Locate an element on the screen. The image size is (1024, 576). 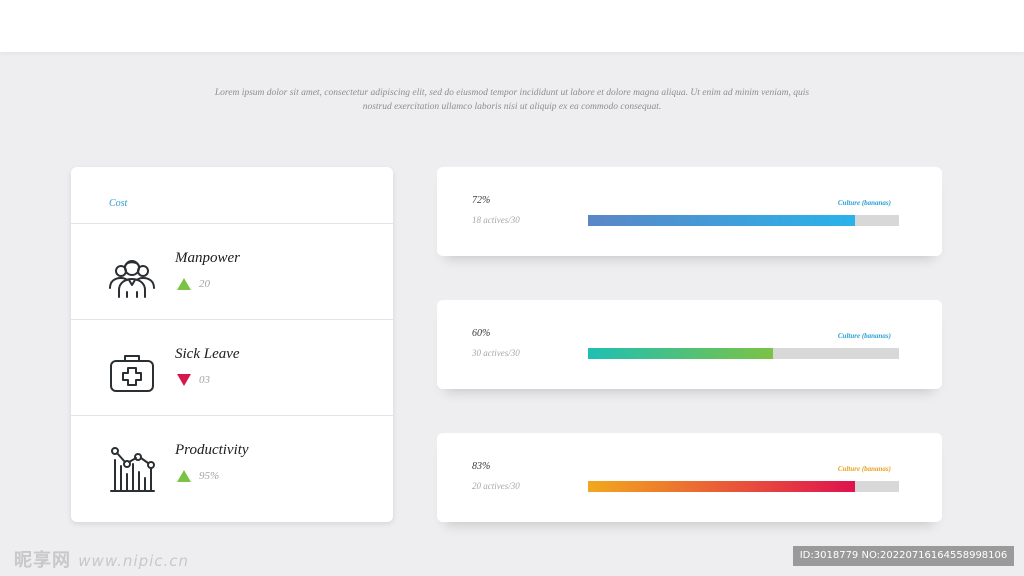
progress-percent: 72% is located at coordinates (481, 200).